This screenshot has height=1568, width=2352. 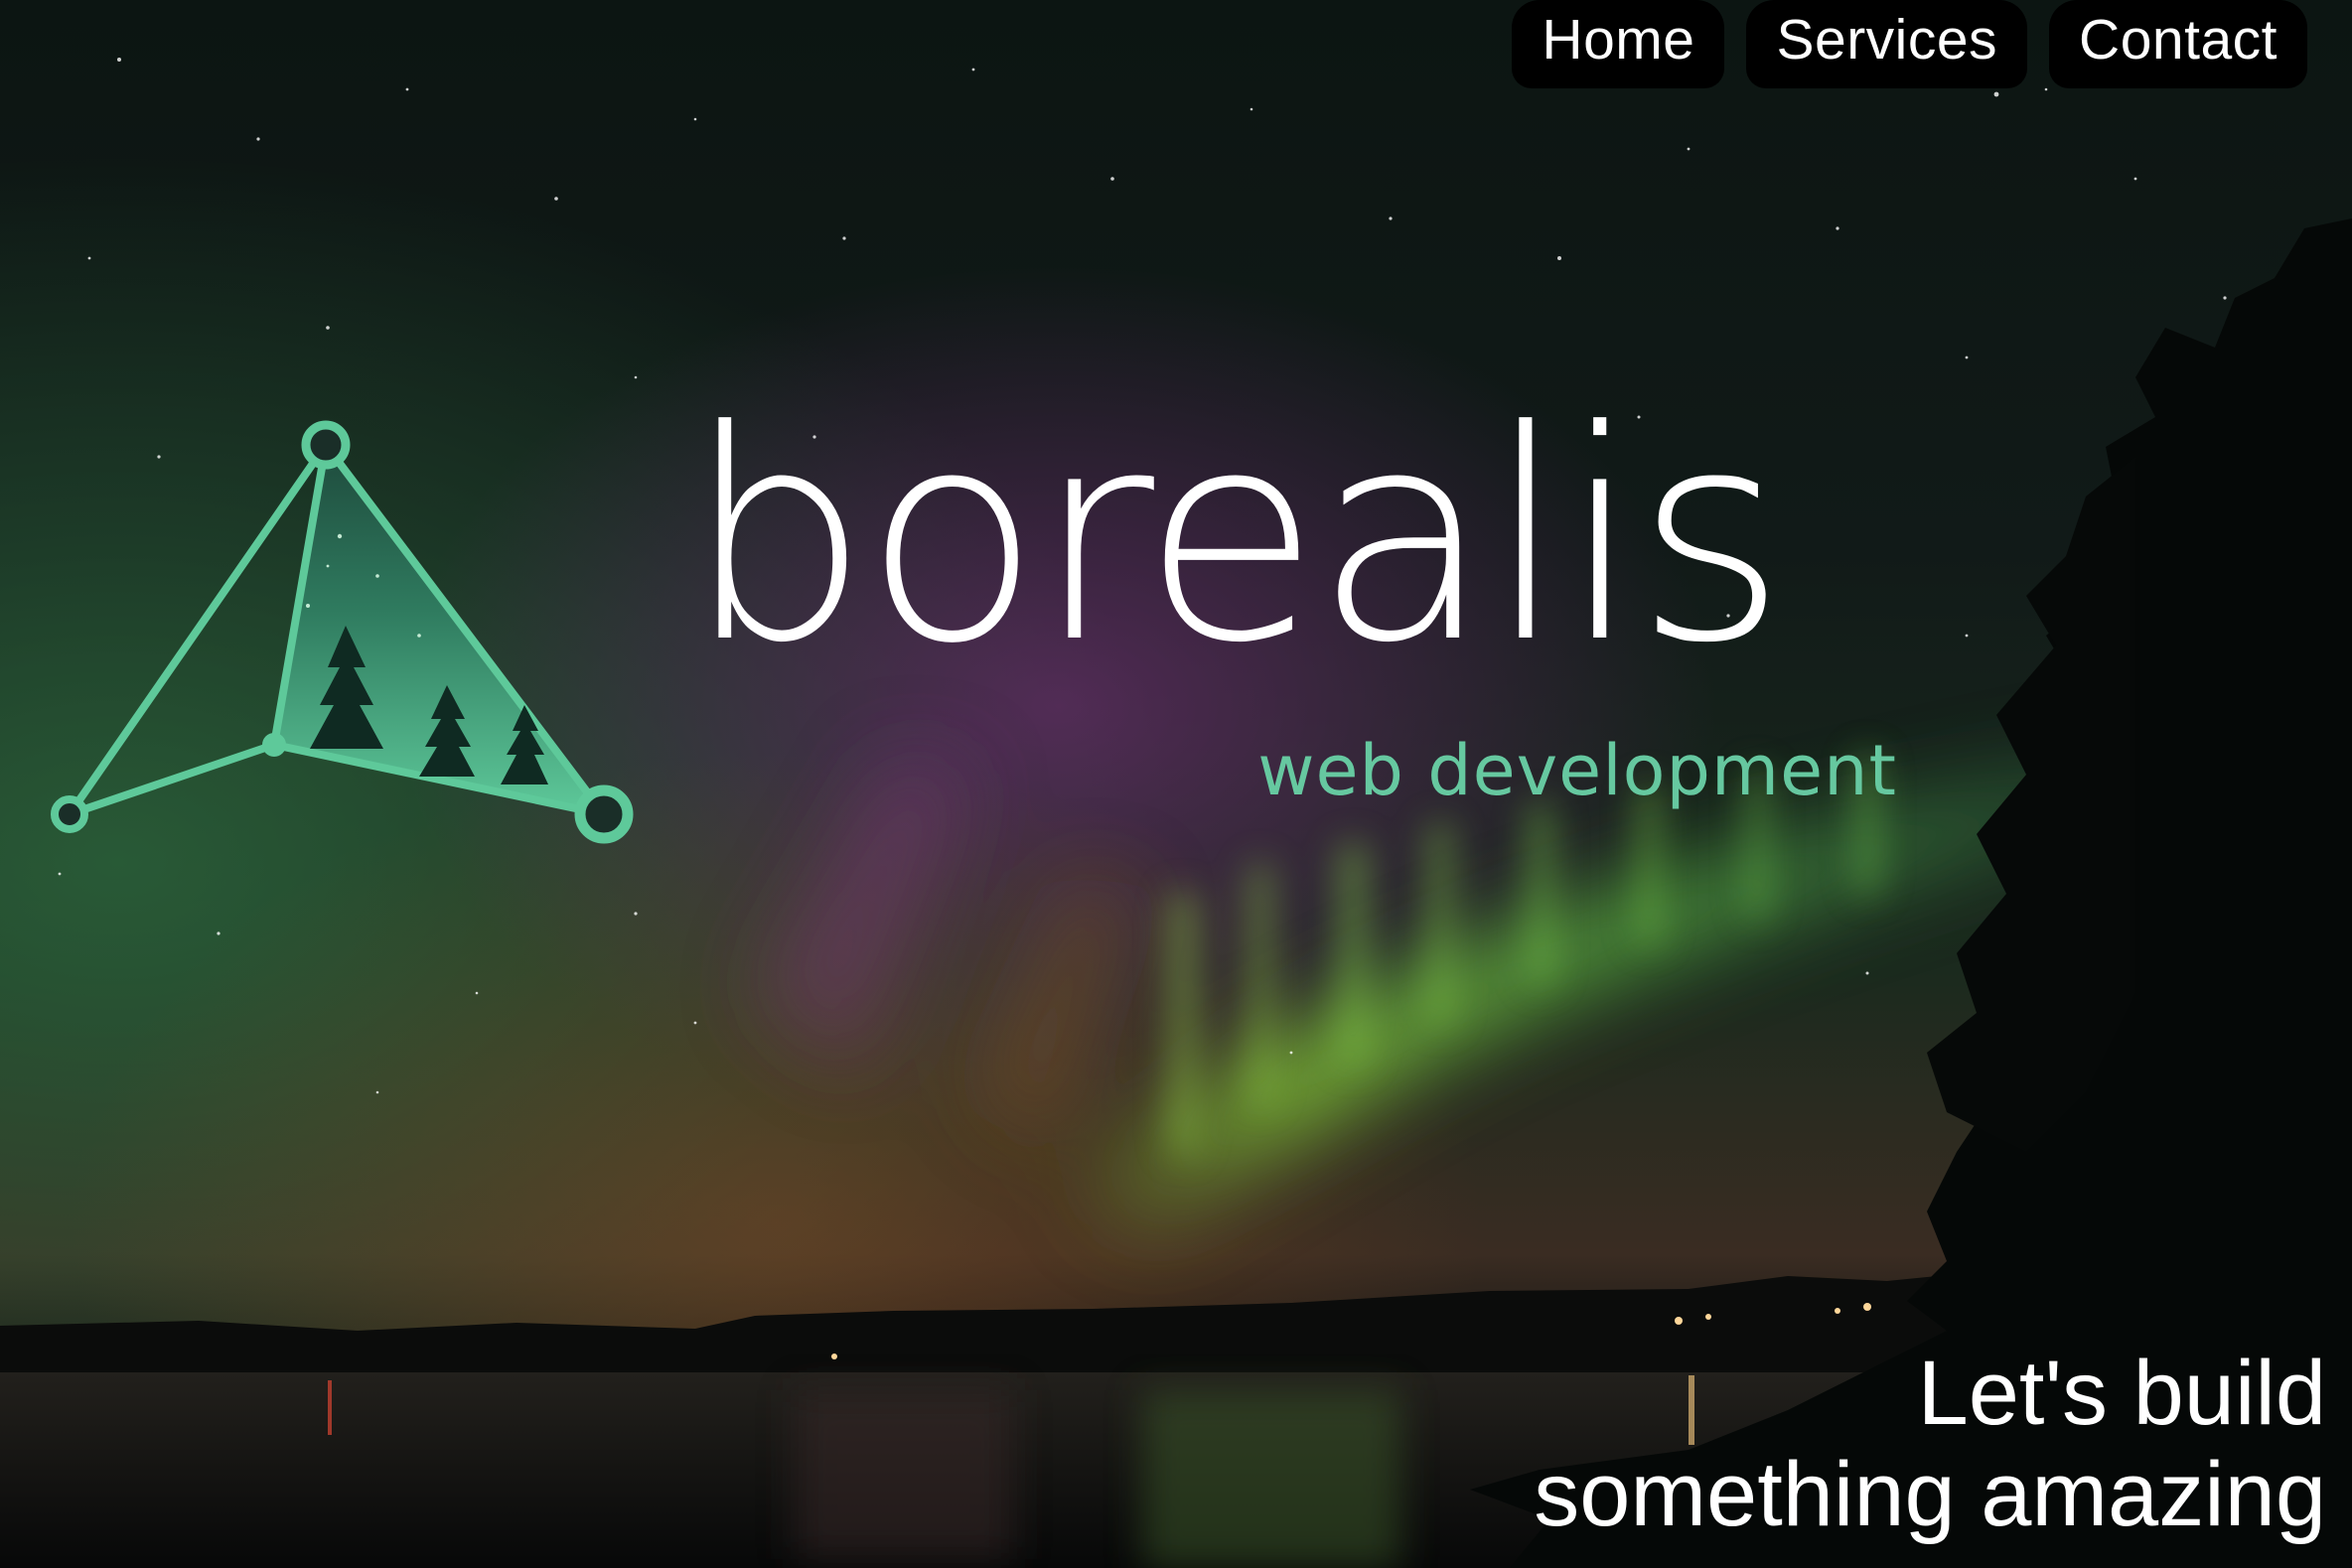 I want to click on main-nav: Home Services Contact, so click(x=1909, y=44).